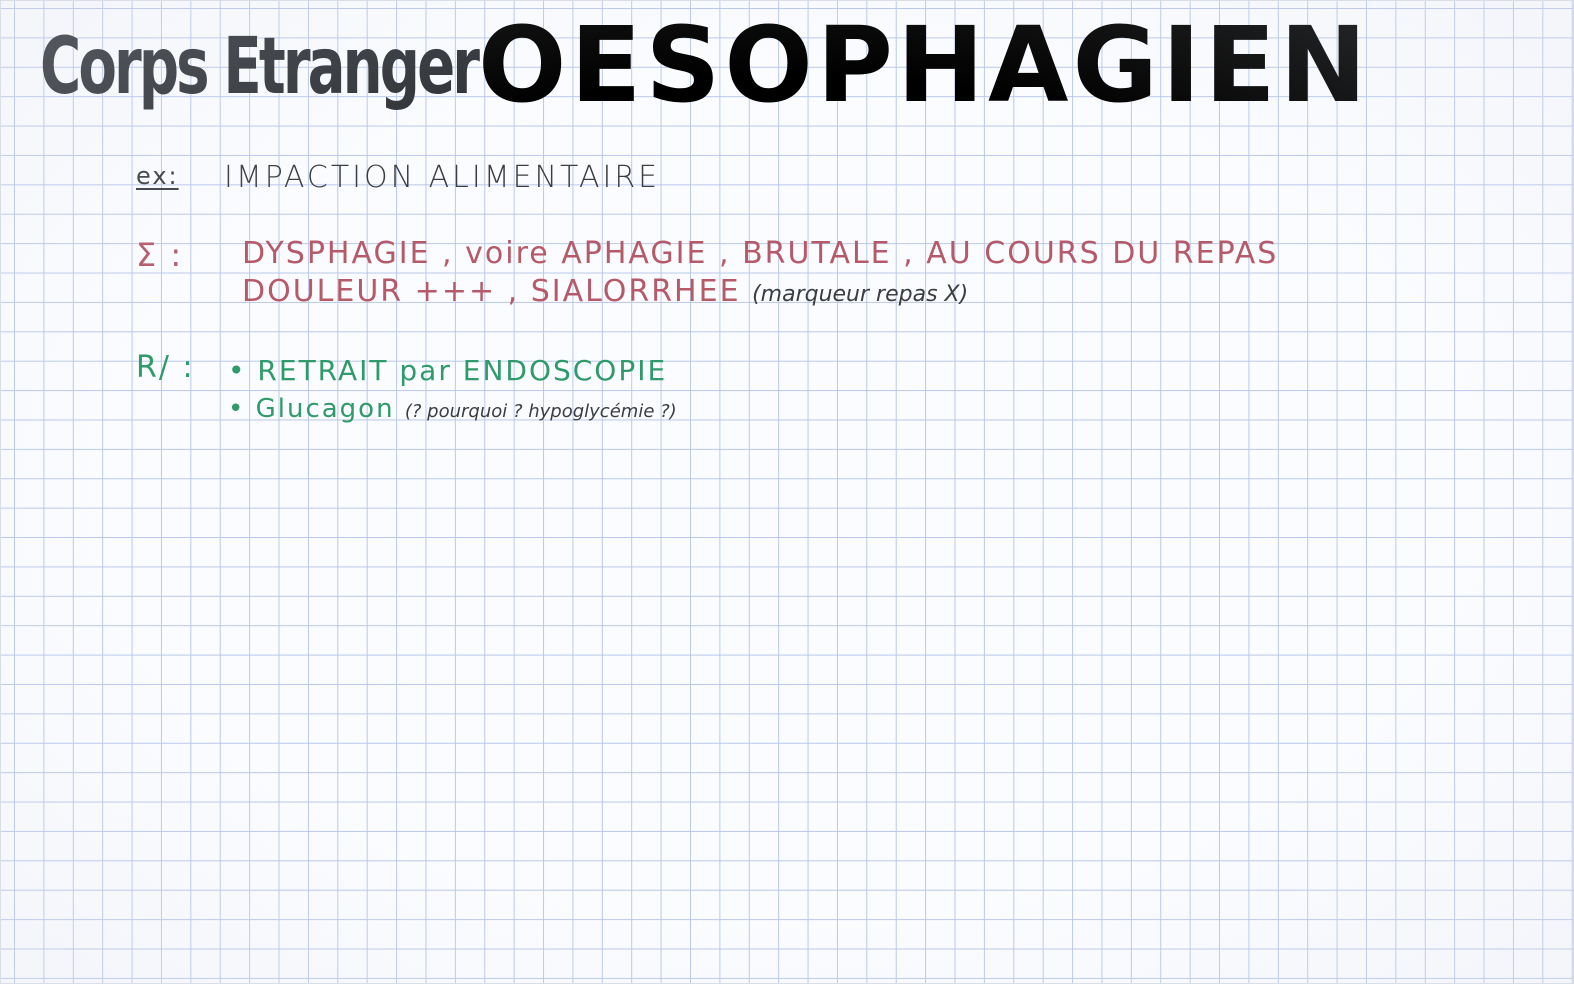  What do you see at coordinates (540, 411) in the screenshot?
I see `treatment-item-2-note: (? pourquoi ? hypoglycémie ?)` at bounding box center [540, 411].